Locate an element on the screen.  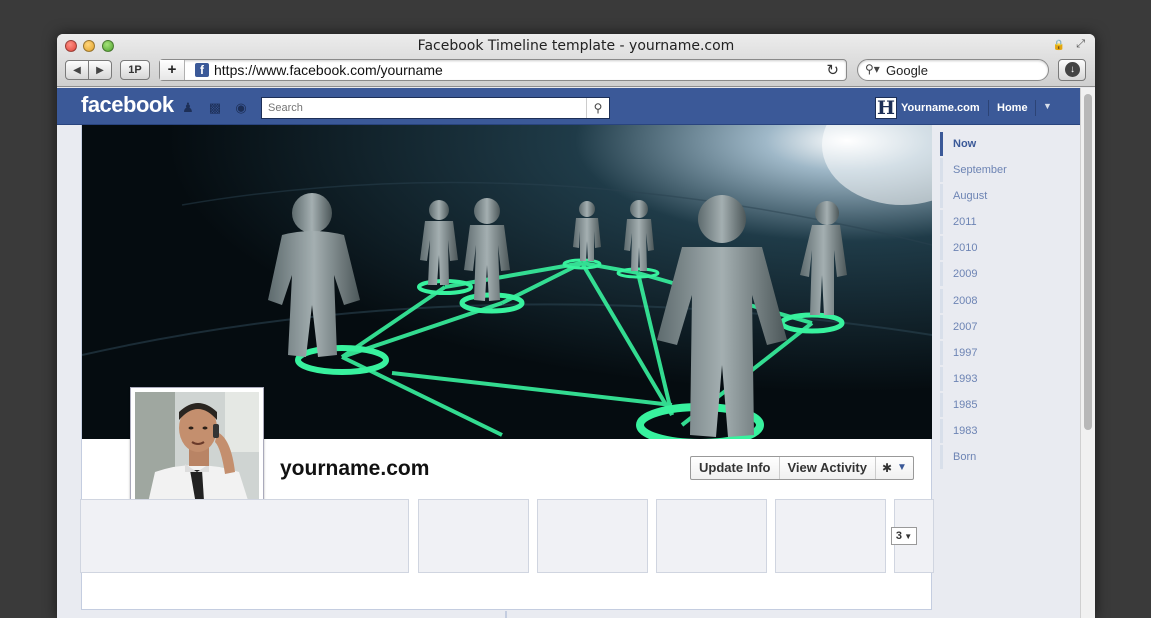
profile-actions: Update Info View Activity ✱ ▼ is located at coordinates (802, 468).